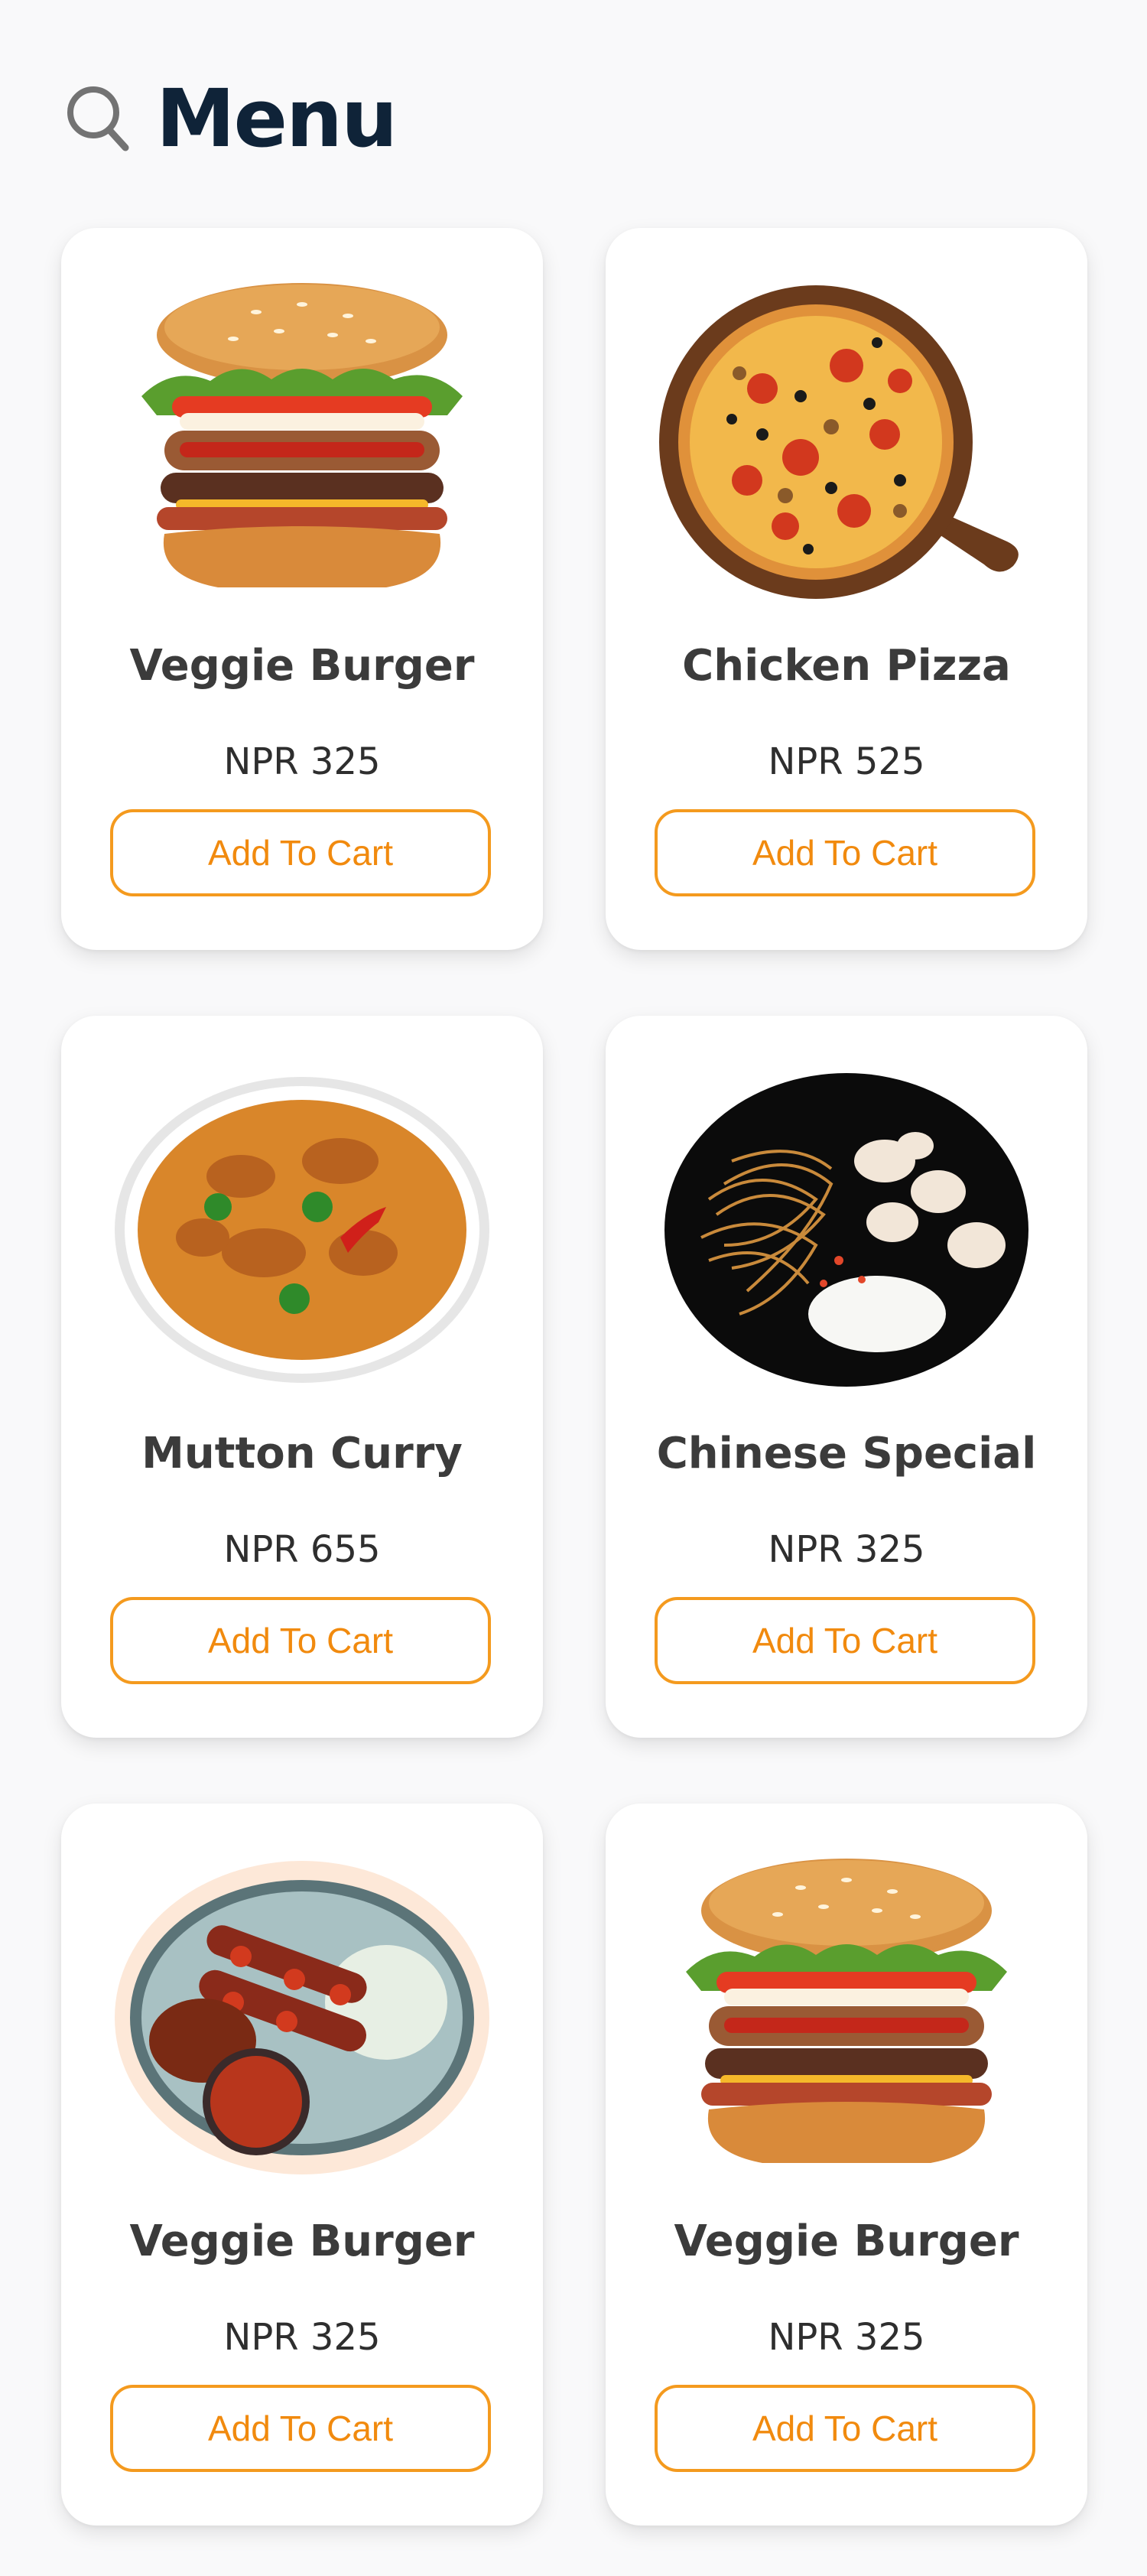  Describe the element at coordinates (302, 1549) in the screenshot. I see `item-price: NPR 655` at that location.